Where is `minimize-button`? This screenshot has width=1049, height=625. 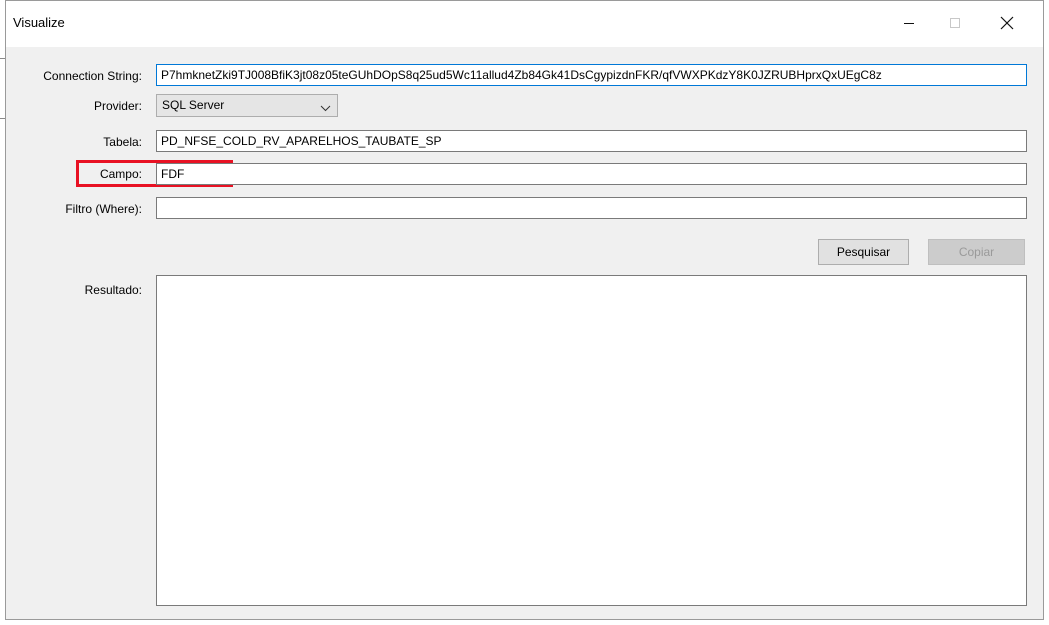
minimize-button is located at coordinates (909, 24).